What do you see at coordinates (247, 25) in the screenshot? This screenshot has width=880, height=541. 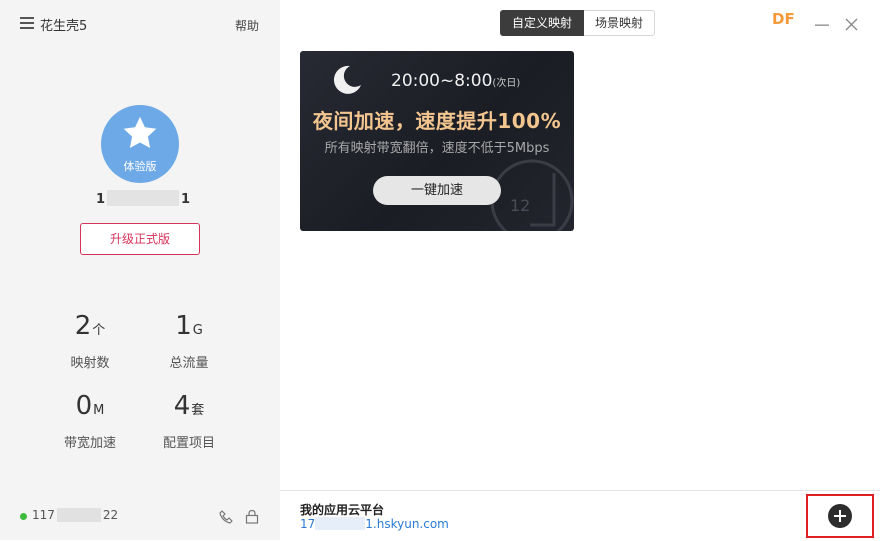 I see `help-link: 帮助` at bounding box center [247, 25].